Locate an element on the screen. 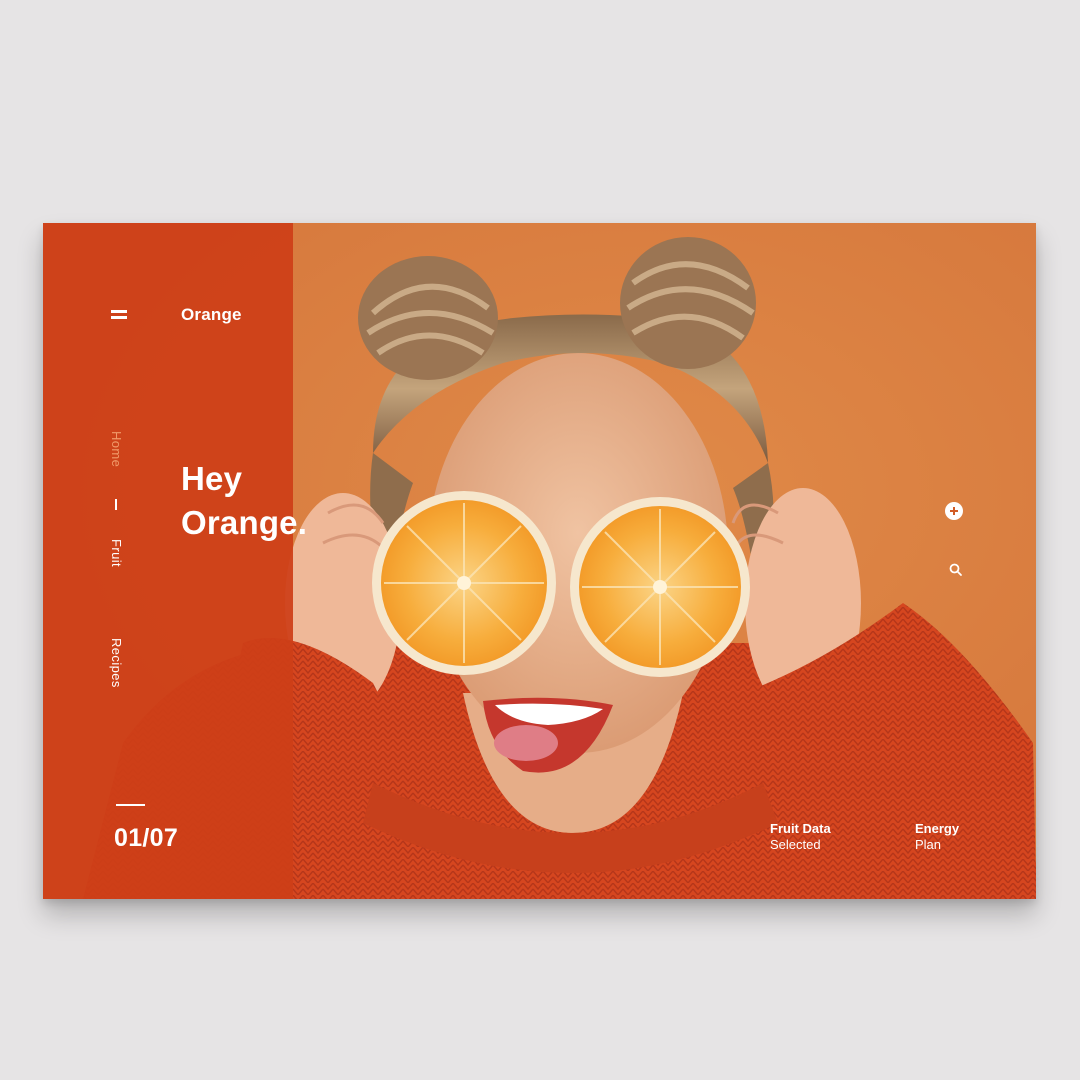 The width and height of the screenshot is (1080, 1080). fruit-data-title: Fruit Data is located at coordinates (800, 828).